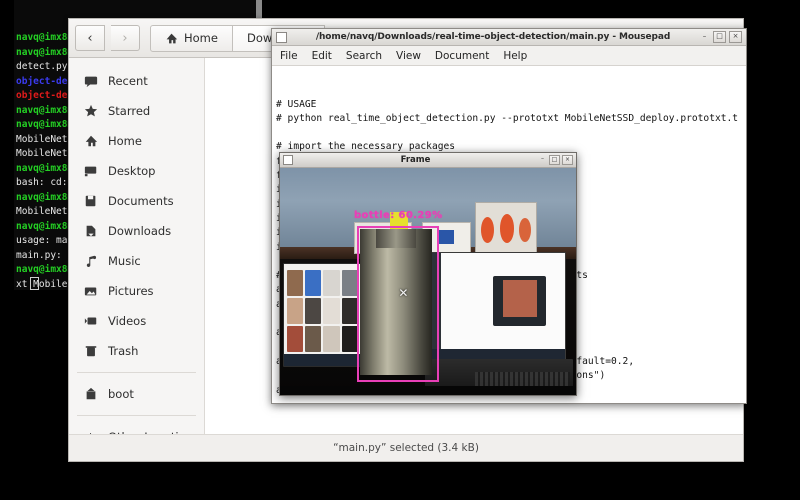 The image size is (800, 500). Describe the element at coordinates (322, 56) in the screenshot. I see `menu-item-edit: Edit` at that location.